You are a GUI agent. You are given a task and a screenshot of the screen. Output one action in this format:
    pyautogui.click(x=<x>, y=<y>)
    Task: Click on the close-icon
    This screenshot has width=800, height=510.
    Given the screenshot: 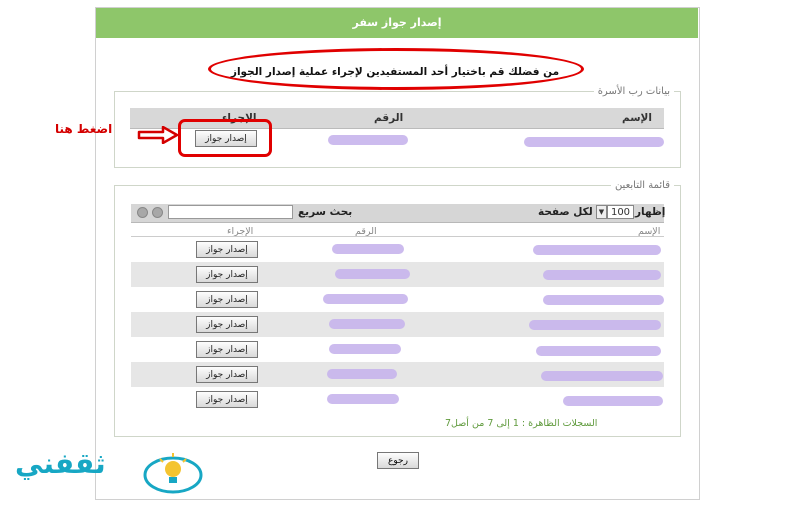 What is the action you would take?
    pyautogui.click(x=157, y=212)
    